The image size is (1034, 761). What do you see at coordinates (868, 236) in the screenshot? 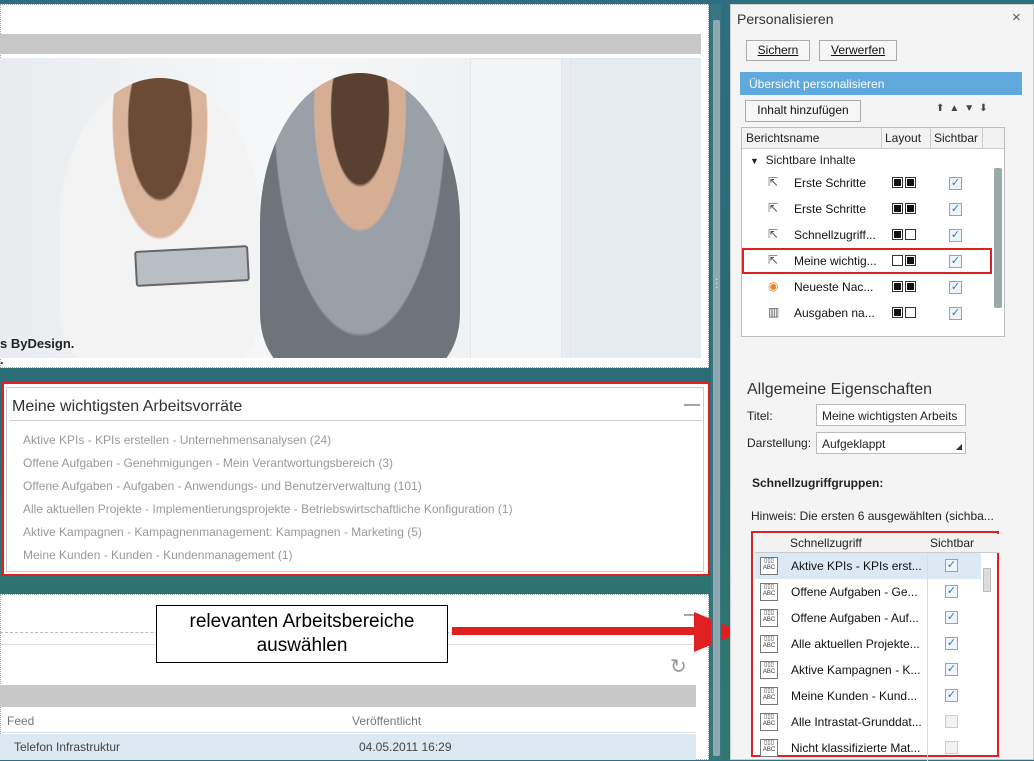
I see `table-row: ⇱ Schnellzugriff... ✓` at bounding box center [868, 236].